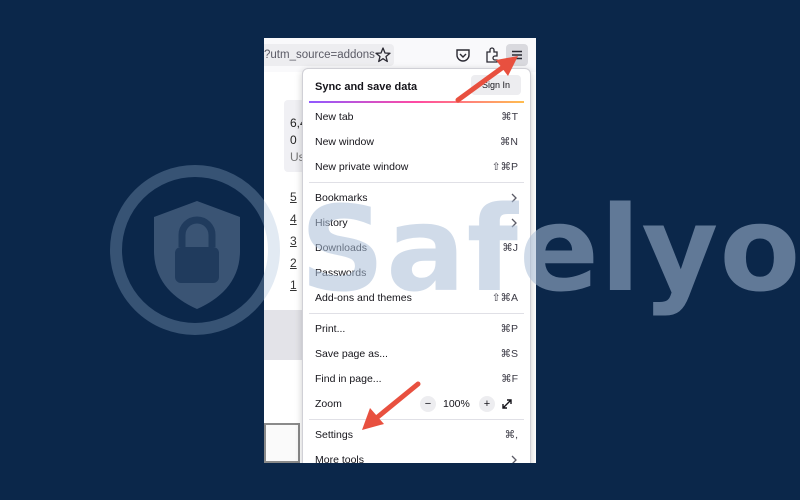 This screenshot has height=500, width=800. I want to click on menu-item-shortcut: ⌘F, so click(509, 379).